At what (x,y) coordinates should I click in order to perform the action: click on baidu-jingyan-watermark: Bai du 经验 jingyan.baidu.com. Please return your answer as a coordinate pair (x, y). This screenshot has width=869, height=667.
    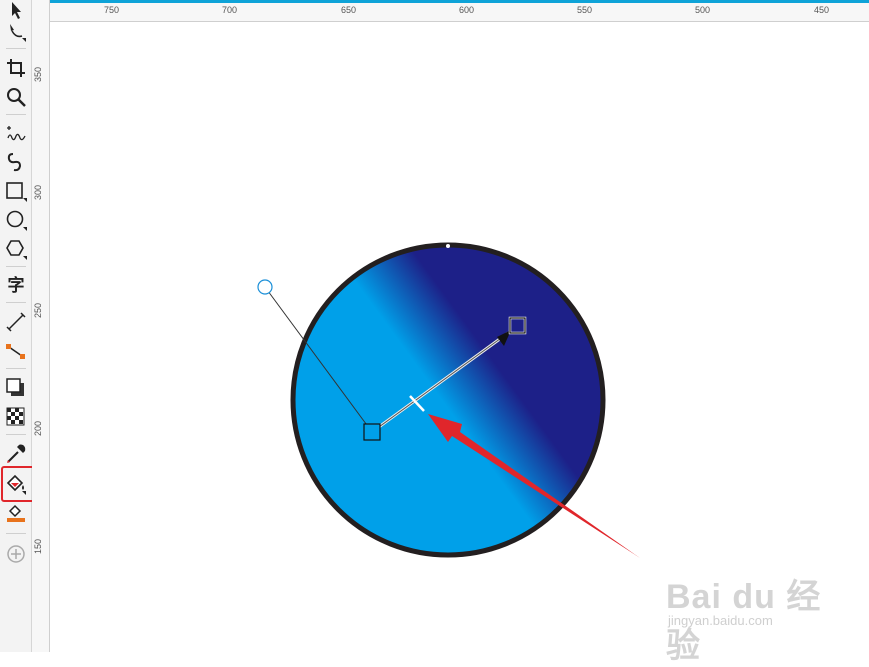
    Looking at the image, I should click on (751, 615).